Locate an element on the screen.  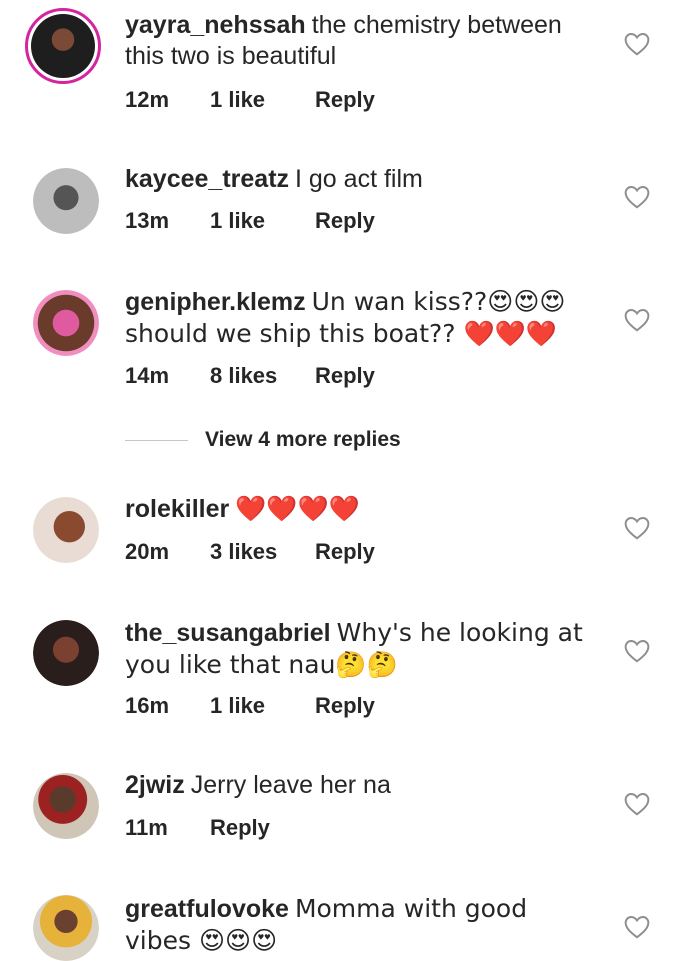
comment-text: 2jwiz Jerry leave her na is located at coordinates (360, 785).